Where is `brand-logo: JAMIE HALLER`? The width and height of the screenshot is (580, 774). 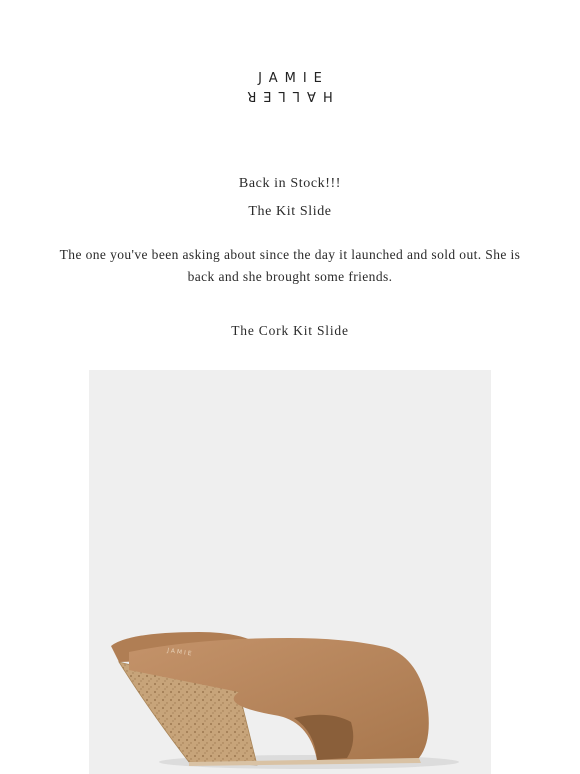
brand-logo: JAMIE HALLER is located at coordinates (290, 87).